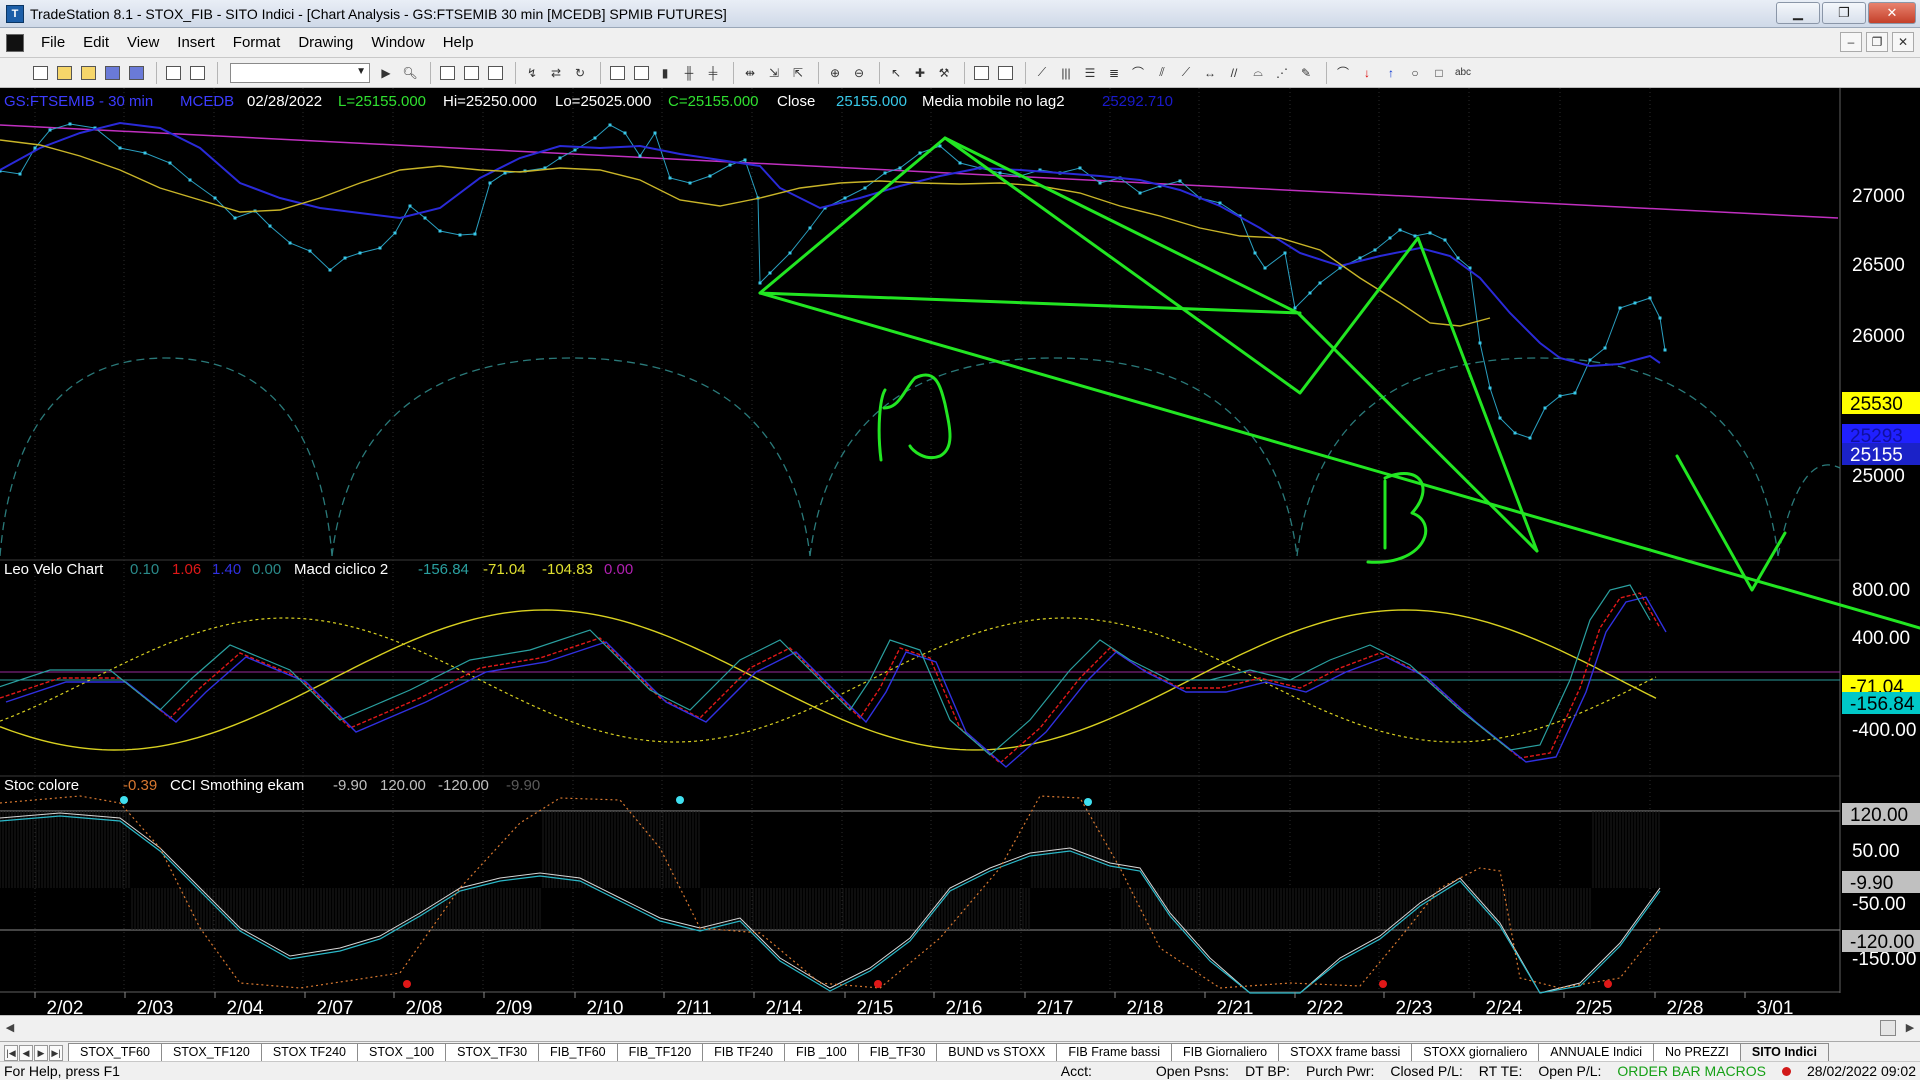 The height and width of the screenshot is (1080, 1920). What do you see at coordinates (713, 73) in the screenshot?
I see `line-icon: ╪` at bounding box center [713, 73].